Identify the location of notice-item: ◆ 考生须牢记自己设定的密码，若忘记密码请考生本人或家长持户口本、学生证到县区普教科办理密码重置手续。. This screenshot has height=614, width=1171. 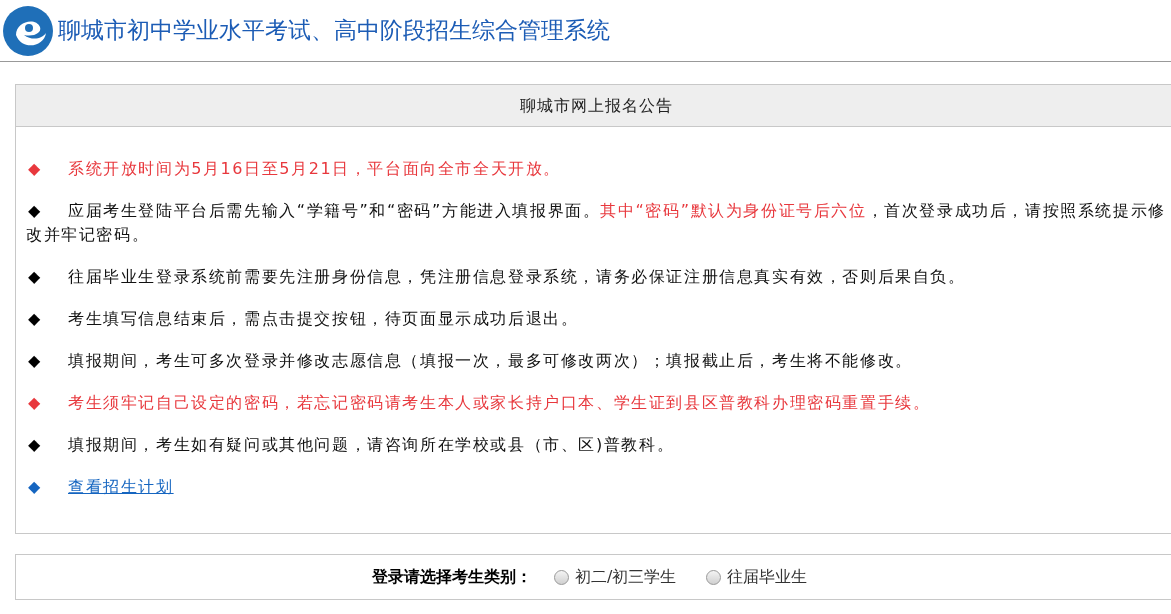
(479, 403).